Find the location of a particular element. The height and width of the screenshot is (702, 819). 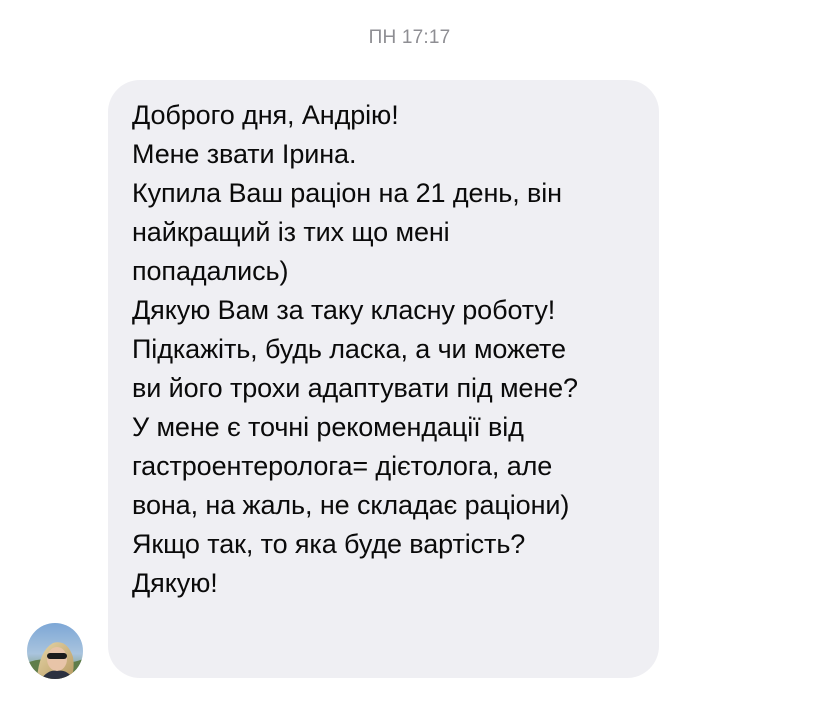

message-timestamp: ПН 17:17 is located at coordinates (409, 37).